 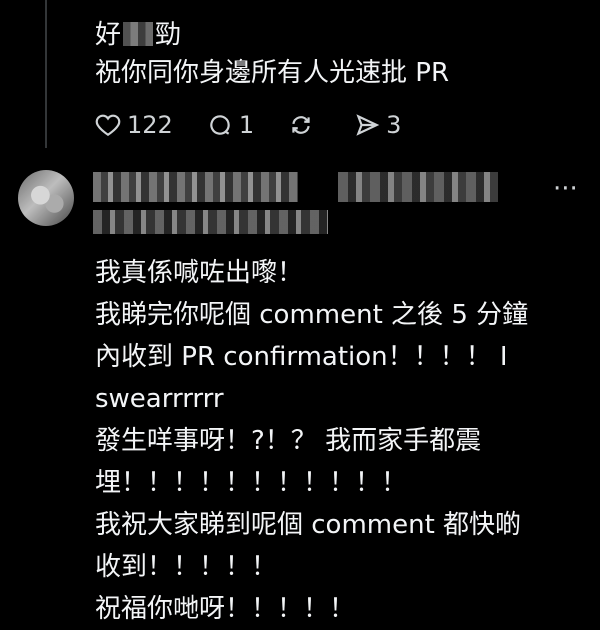 What do you see at coordinates (168, 35) in the screenshot?
I see `reply-text-suffix: 勁` at bounding box center [168, 35].